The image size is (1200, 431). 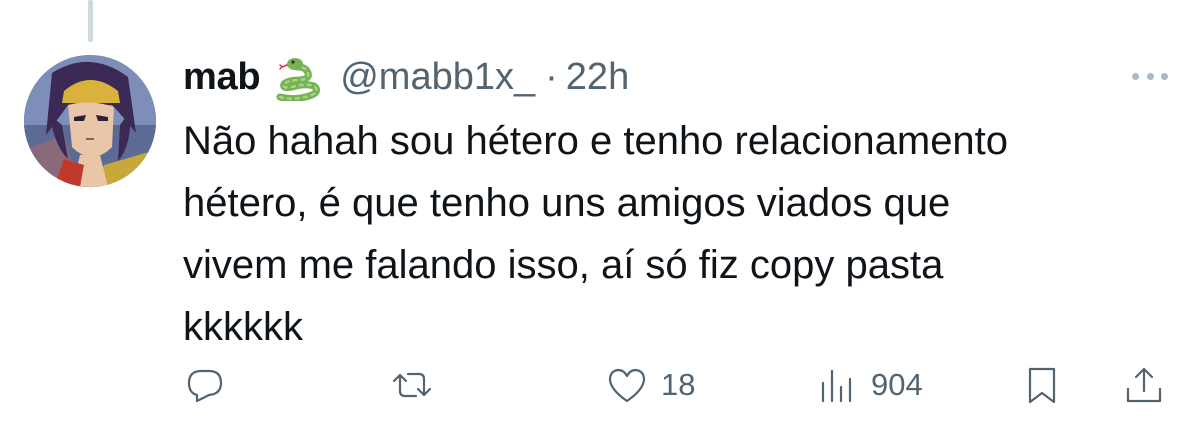 I want to click on avatar, so click(x=90, y=121).